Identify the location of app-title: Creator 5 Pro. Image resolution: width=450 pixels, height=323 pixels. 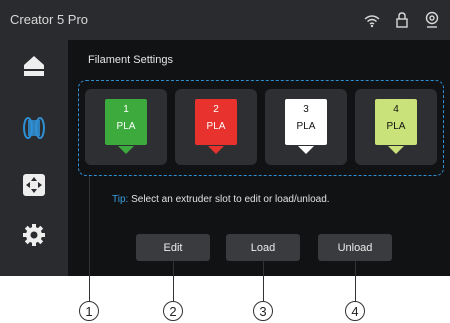
(49, 19).